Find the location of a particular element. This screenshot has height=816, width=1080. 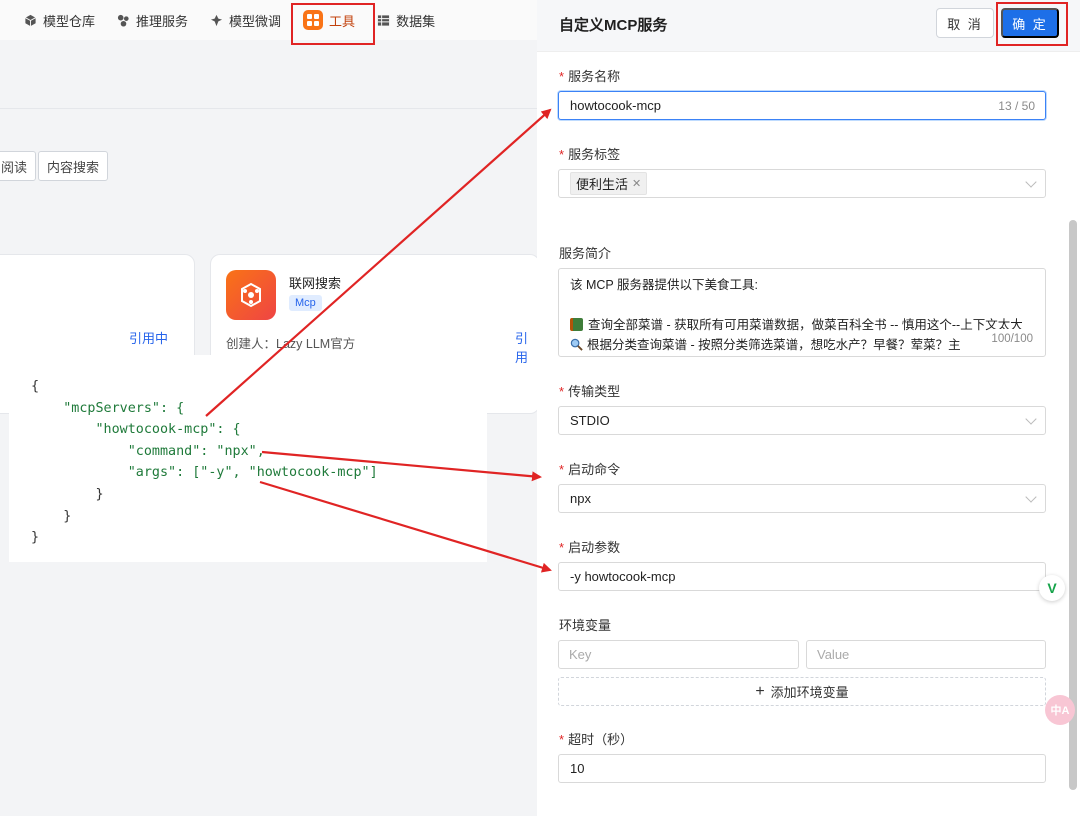

service-name-label: * 服务名称 is located at coordinates (590, 76).